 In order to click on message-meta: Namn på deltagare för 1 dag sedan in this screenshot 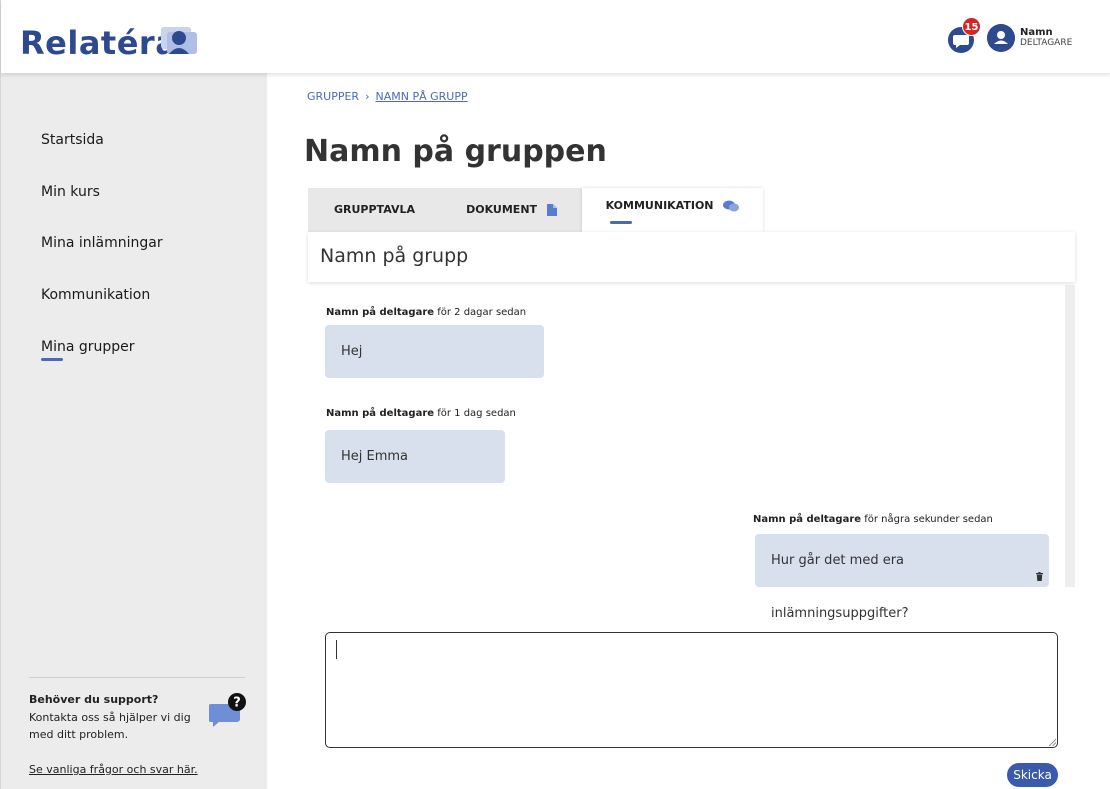, I will do `click(421, 413)`.